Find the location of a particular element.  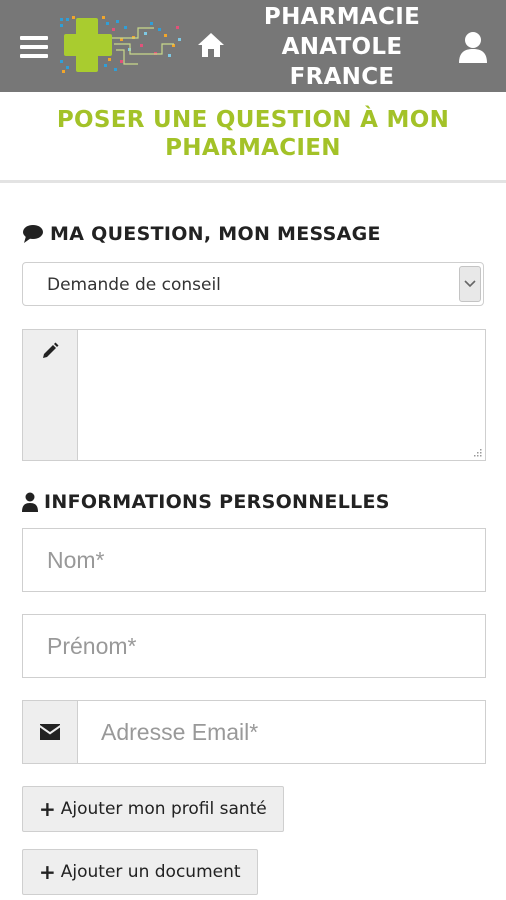

home-icon is located at coordinates (211, 45).